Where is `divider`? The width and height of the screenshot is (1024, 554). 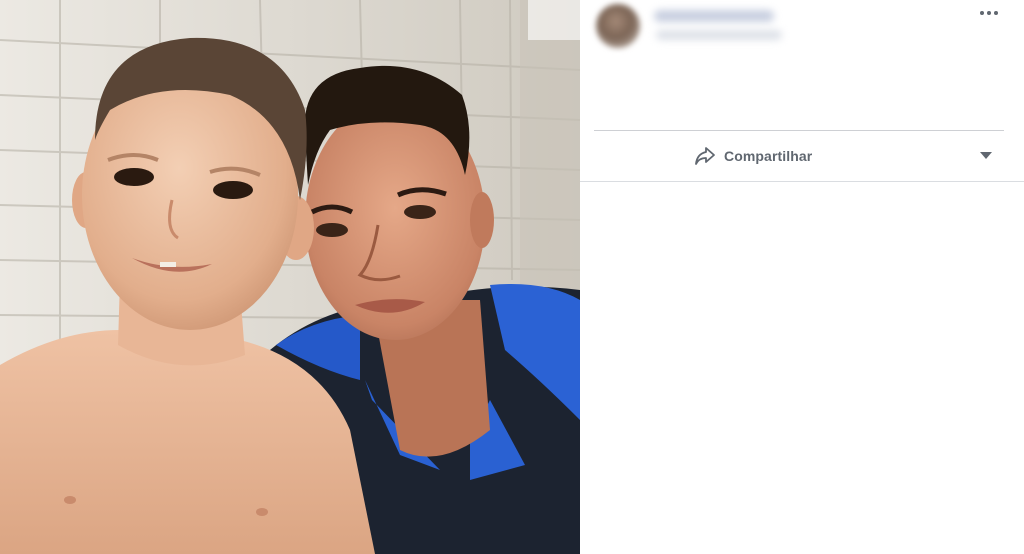 divider is located at coordinates (802, 181).